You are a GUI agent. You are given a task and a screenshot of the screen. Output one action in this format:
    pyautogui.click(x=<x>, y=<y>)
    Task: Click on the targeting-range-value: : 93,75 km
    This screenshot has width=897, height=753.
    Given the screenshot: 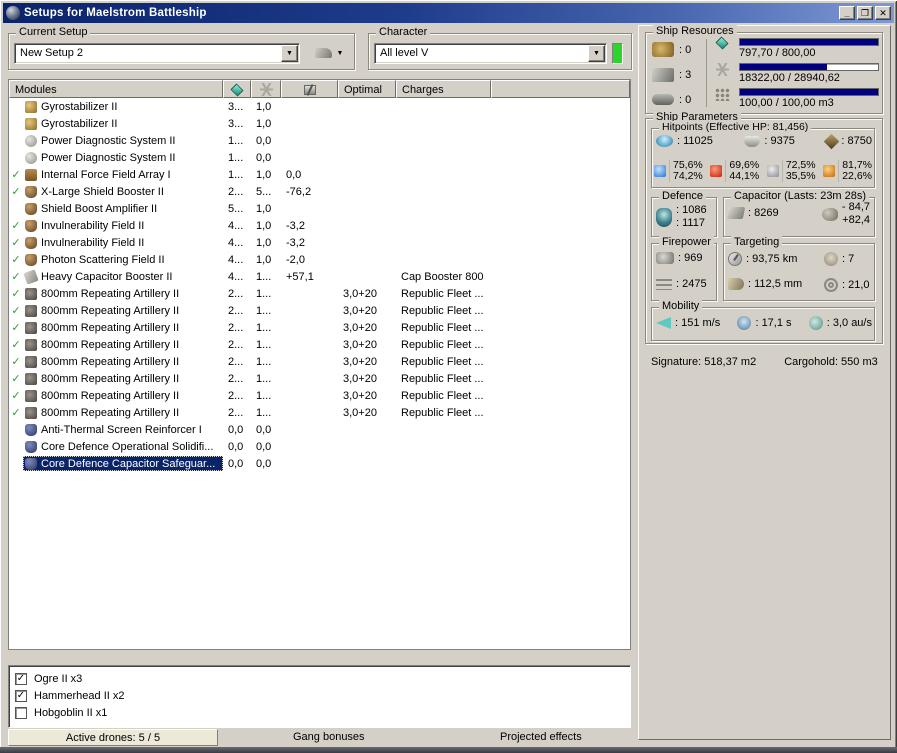 What is the action you would take?
    pyautogui.click(x=772, y=259)
    